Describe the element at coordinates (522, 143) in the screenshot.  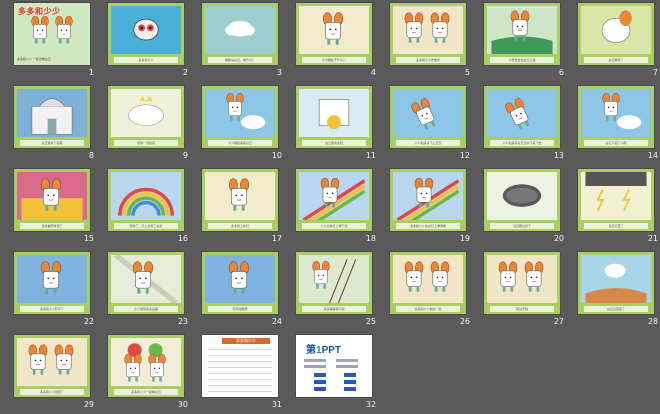
I see `slide-caption: 少少和多多在天空中飞来飞去` at that location.